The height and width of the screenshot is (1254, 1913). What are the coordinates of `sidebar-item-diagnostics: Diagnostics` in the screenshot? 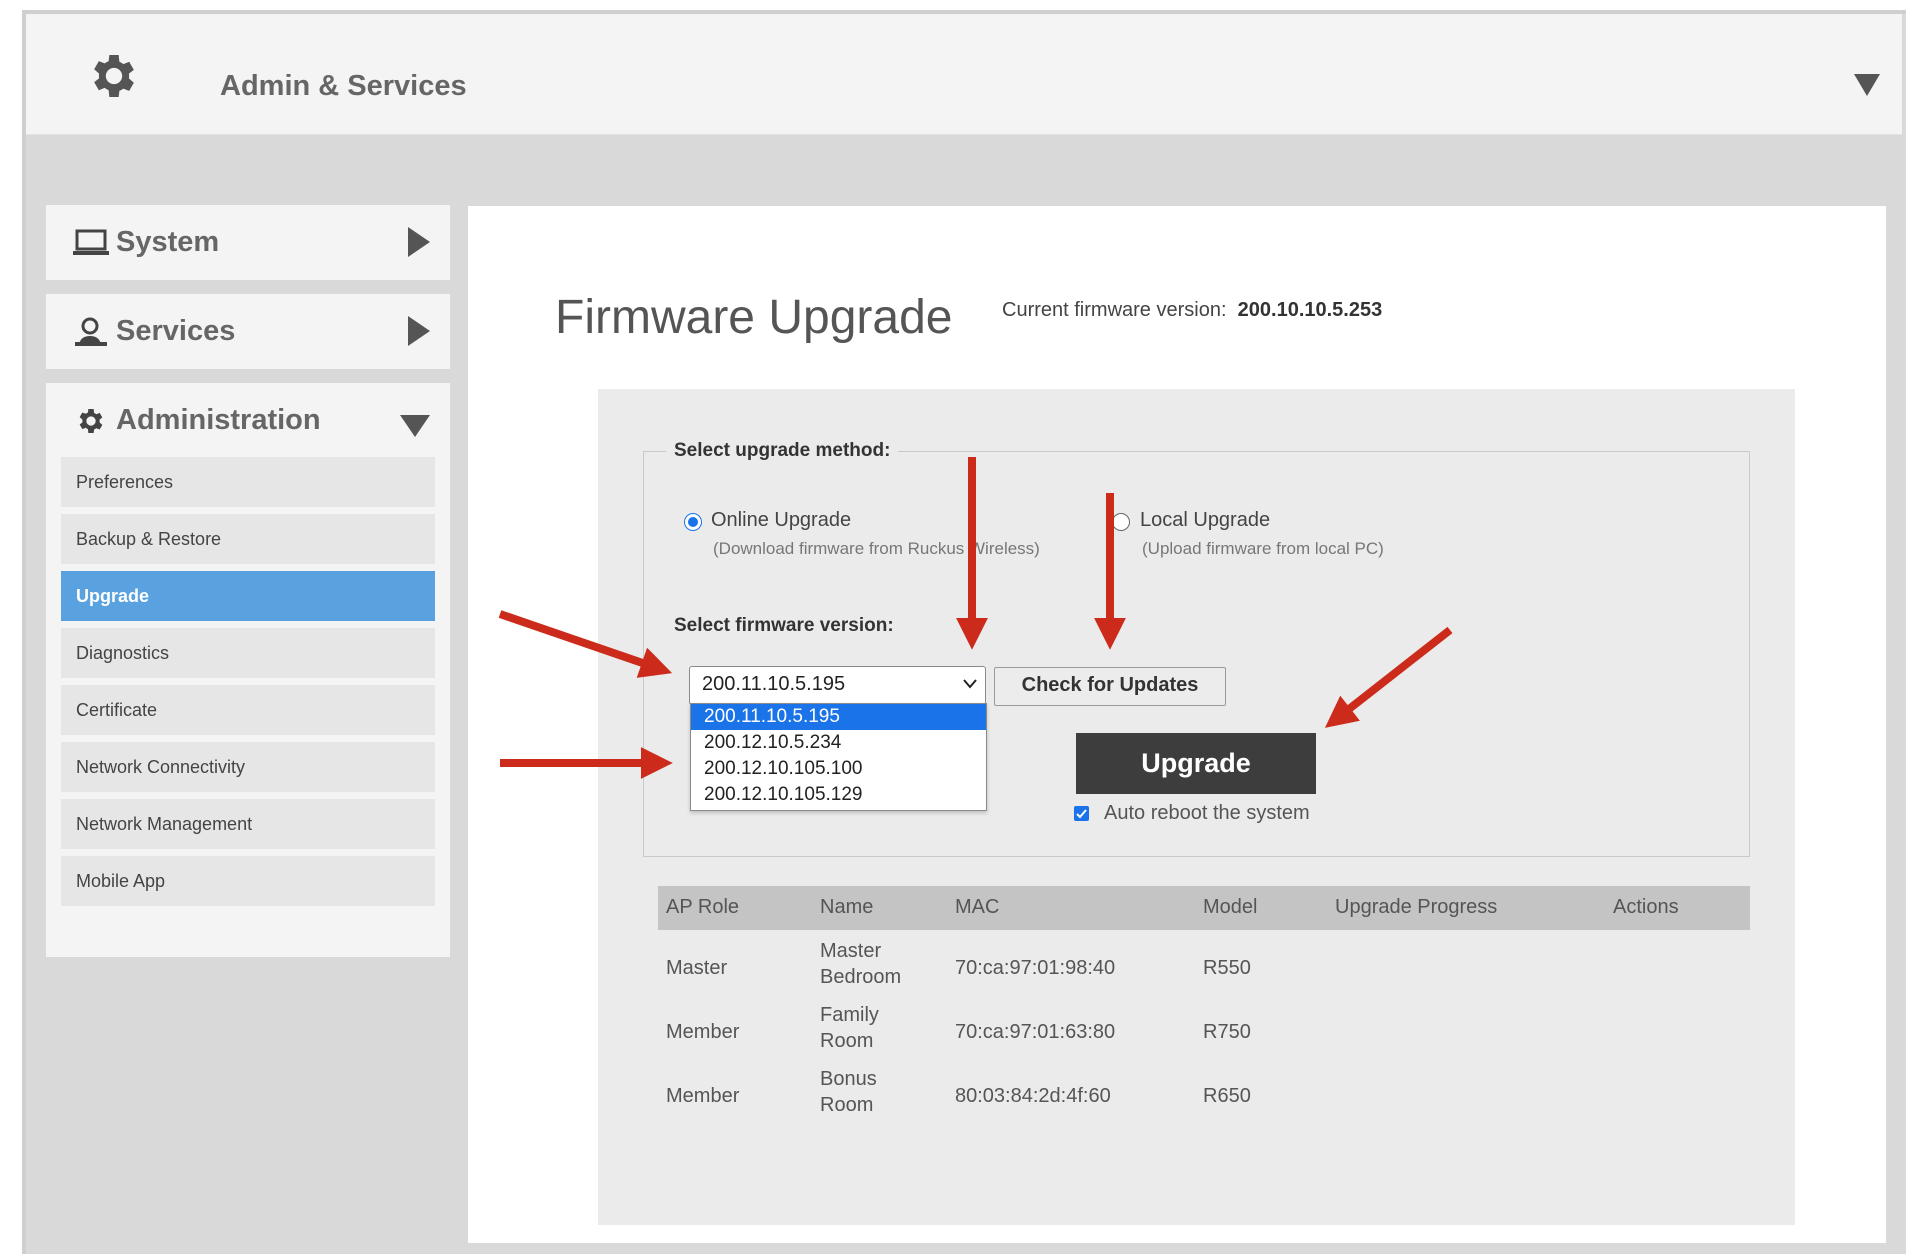 It's located at (248, 653).